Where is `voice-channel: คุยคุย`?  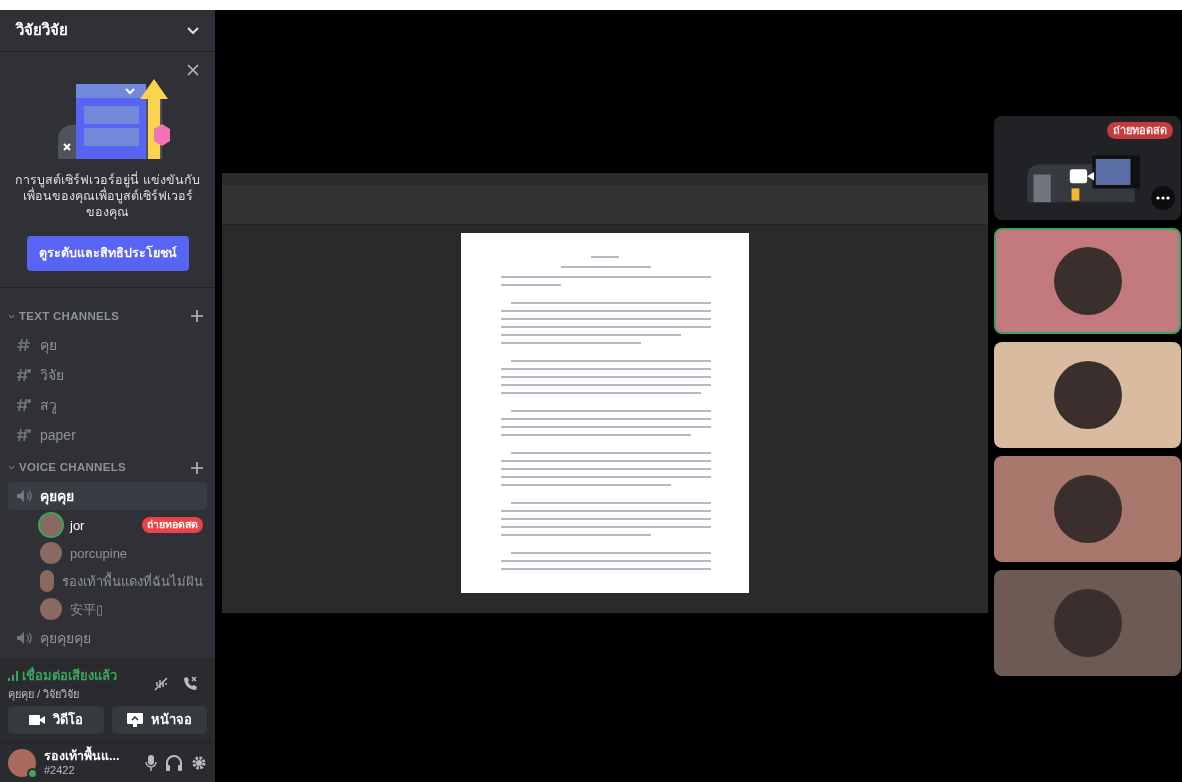
voice-channel: คุยคุย is located at coordinates (107, 496).